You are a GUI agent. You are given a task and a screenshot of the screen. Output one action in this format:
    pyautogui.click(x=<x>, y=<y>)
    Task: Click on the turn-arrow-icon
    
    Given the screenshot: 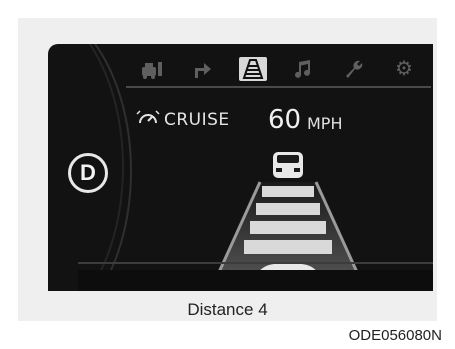 What is the action you would take?
    pyautogui.click(x=202, y=69)
    